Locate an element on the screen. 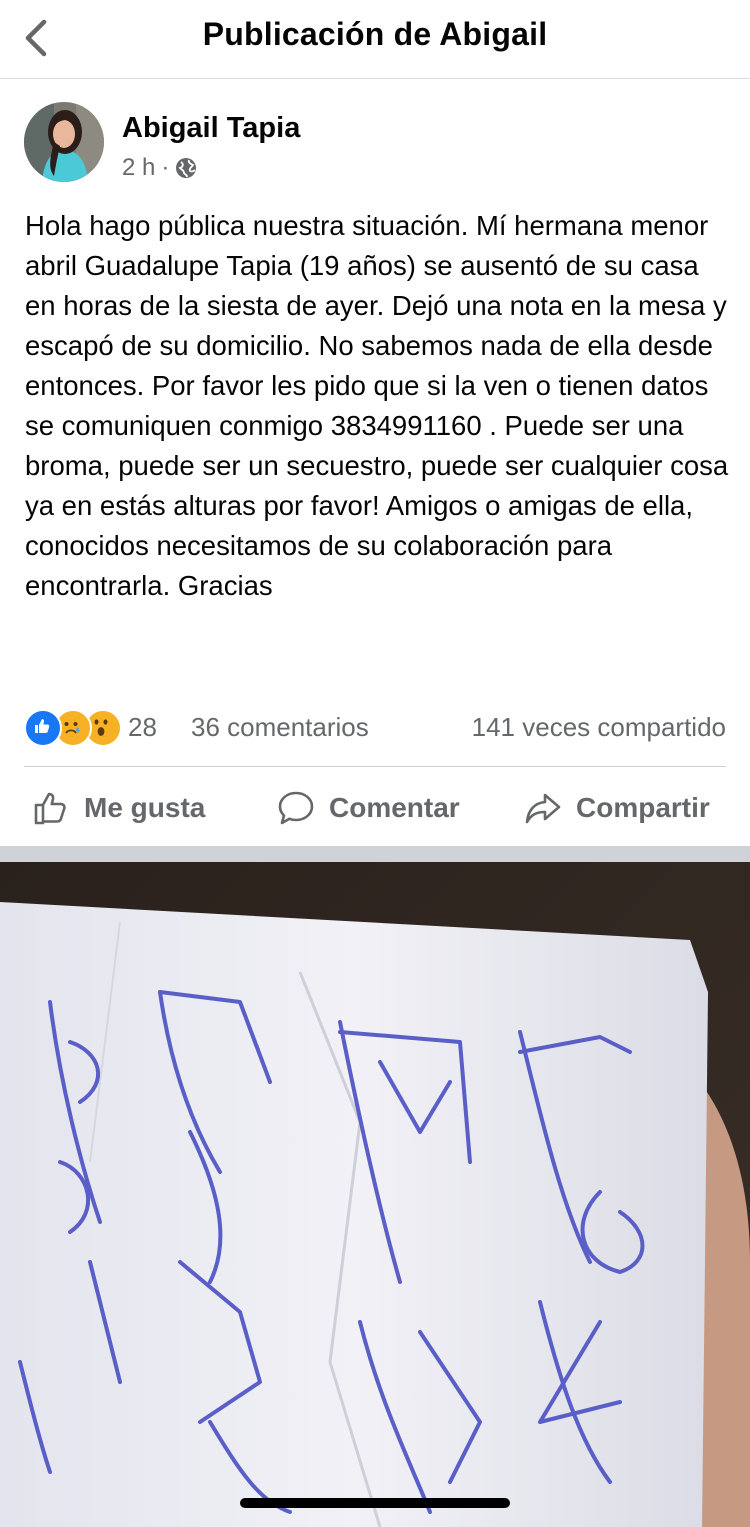 This screenshot has width=750, height=1527. divider is located at coordinates (375, 766).